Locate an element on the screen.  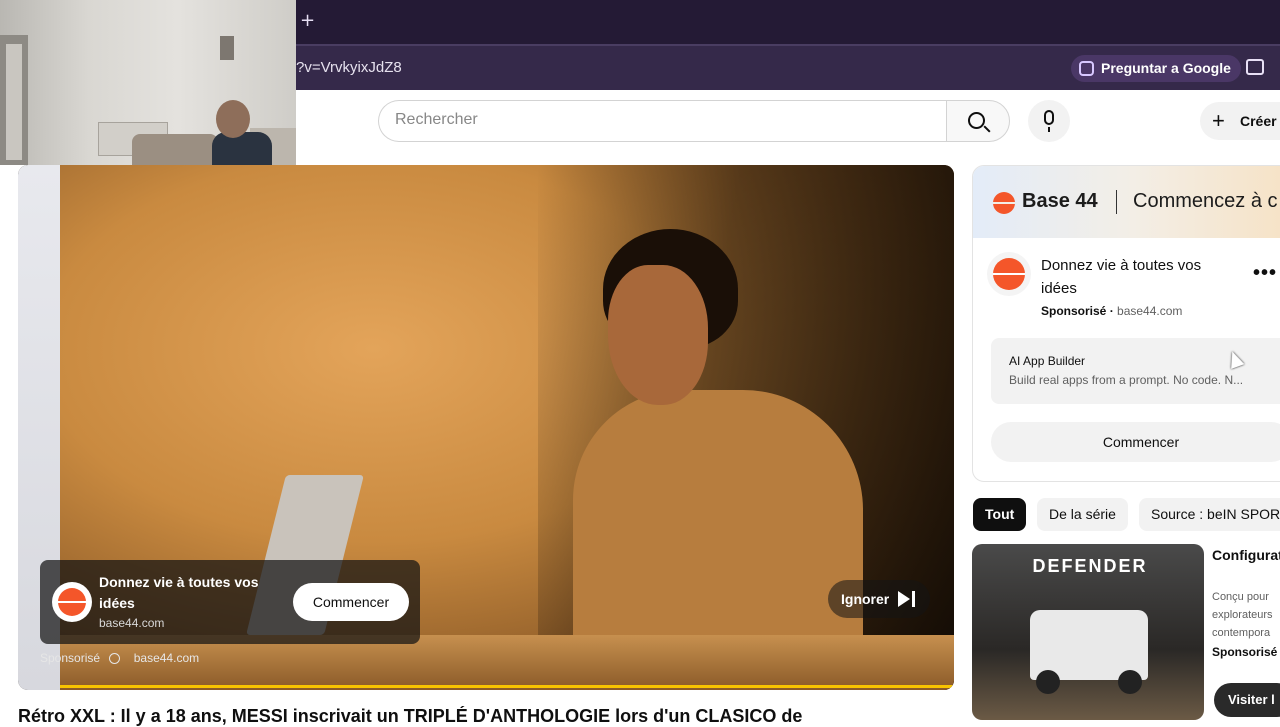
webcam-door-panel is located at coordinates (14, 102).